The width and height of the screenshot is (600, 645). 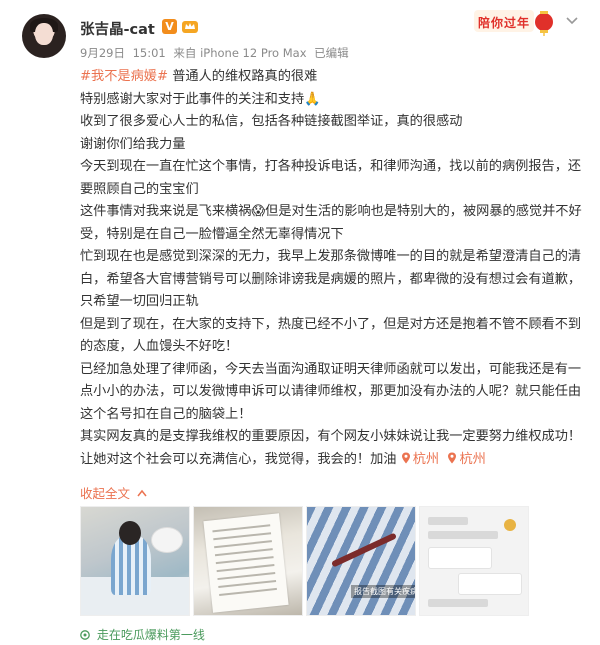 I want to click on plush-toy, so click(x=167, y=540).